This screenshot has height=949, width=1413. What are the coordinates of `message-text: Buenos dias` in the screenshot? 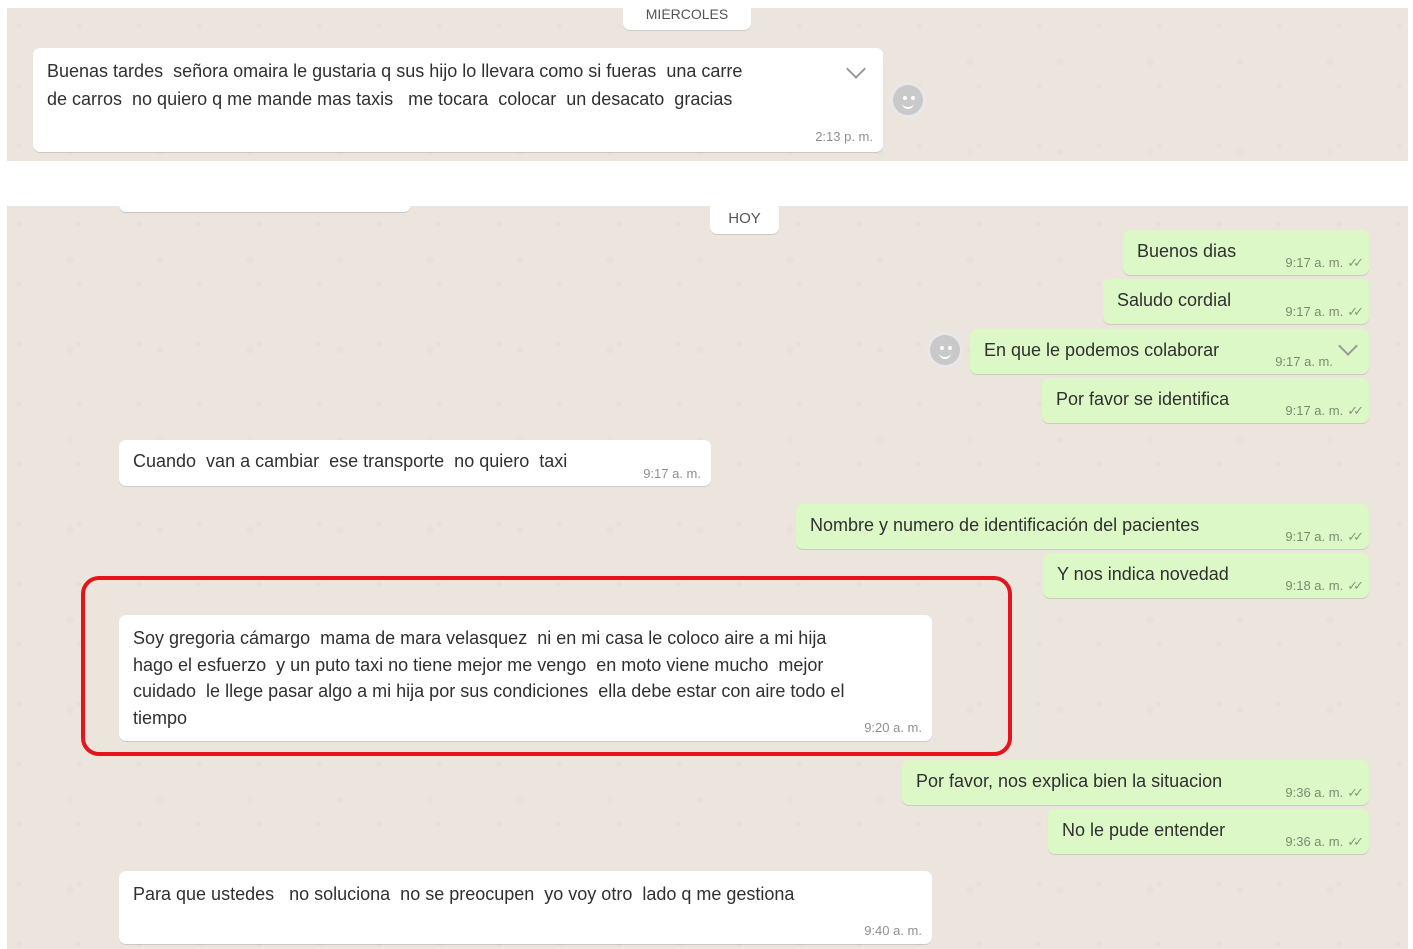 It's located at (1187, 251).